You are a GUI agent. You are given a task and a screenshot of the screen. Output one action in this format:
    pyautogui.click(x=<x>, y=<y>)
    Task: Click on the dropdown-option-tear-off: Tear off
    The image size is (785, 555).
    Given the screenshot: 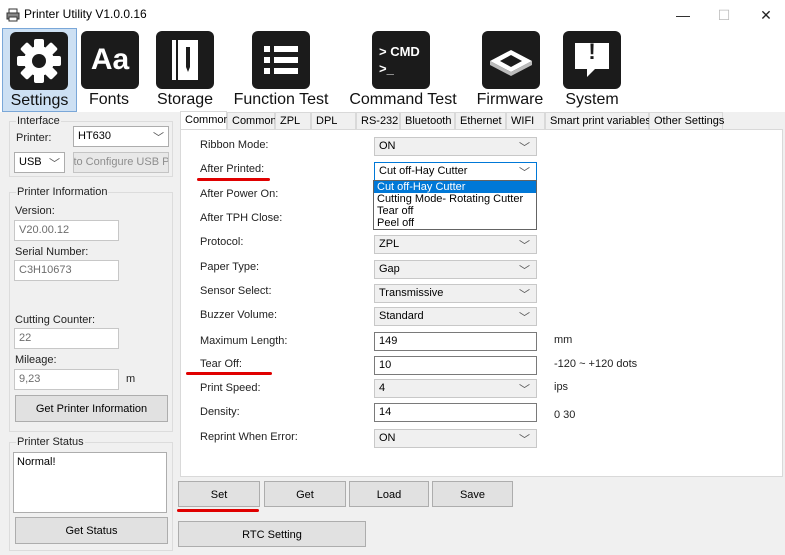 What is the action you would take?
    pyautogui.click(x=455, y=211)
    